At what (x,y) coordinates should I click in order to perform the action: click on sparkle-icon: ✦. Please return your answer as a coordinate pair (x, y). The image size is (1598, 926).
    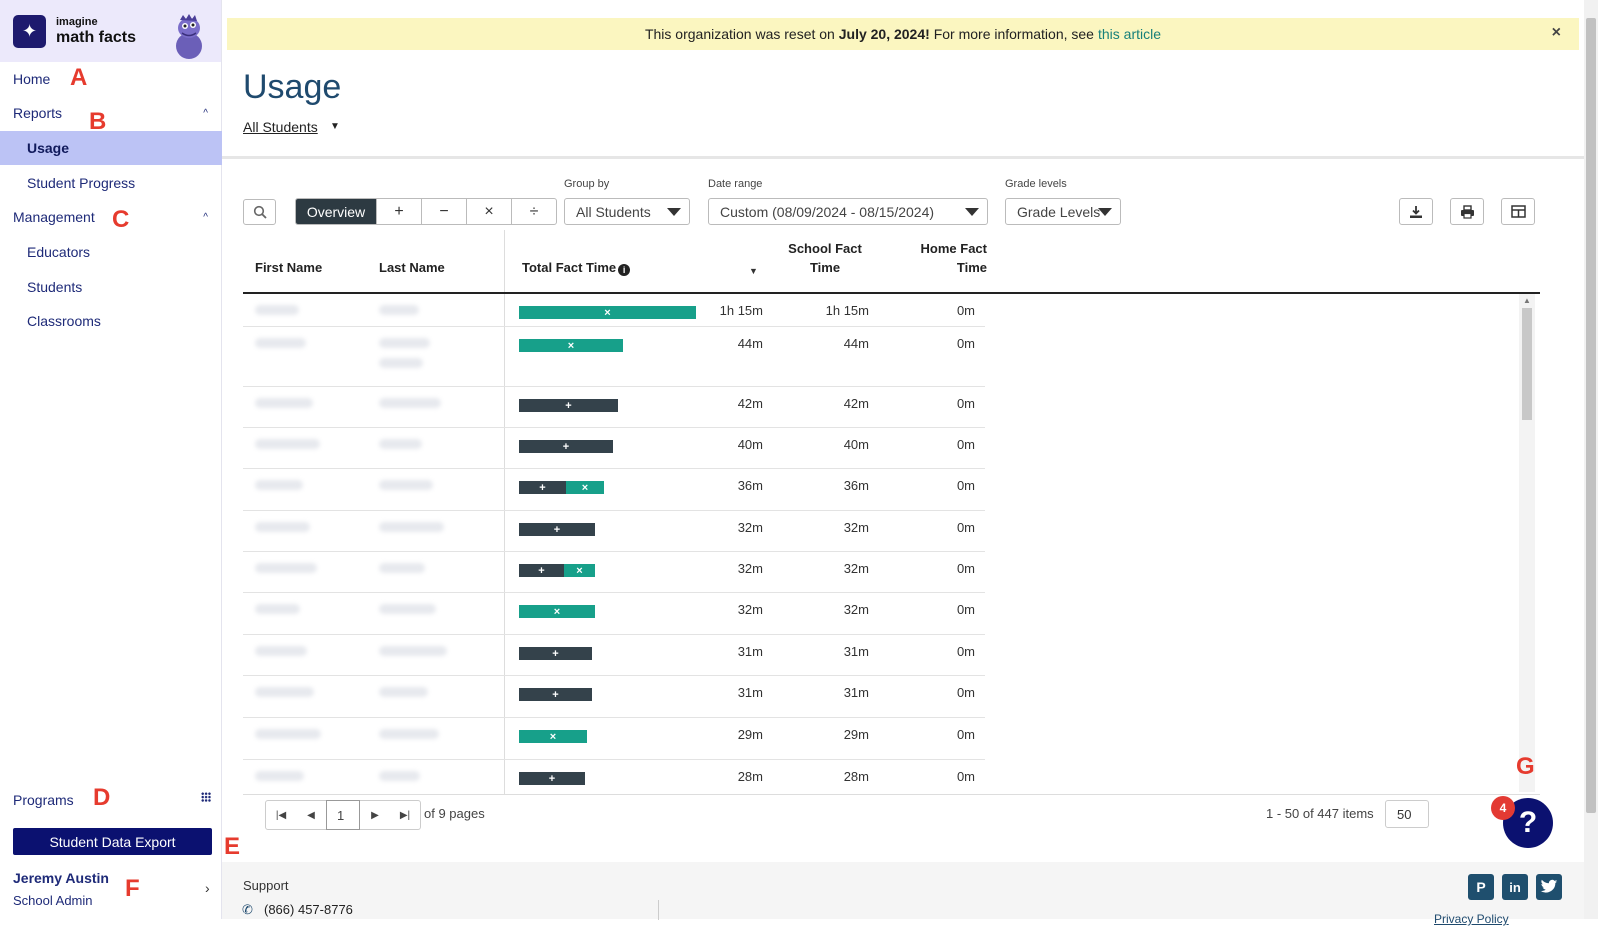
    Looking at the image, I should click on (29, 31).